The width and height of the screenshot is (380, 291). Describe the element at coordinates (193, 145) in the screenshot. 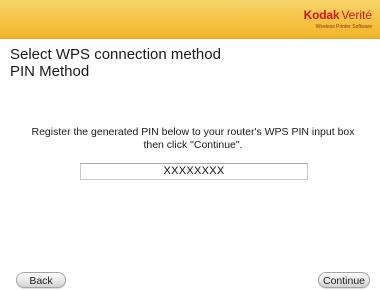

I see `instruction-line-2: then click "Continue".` at that location.